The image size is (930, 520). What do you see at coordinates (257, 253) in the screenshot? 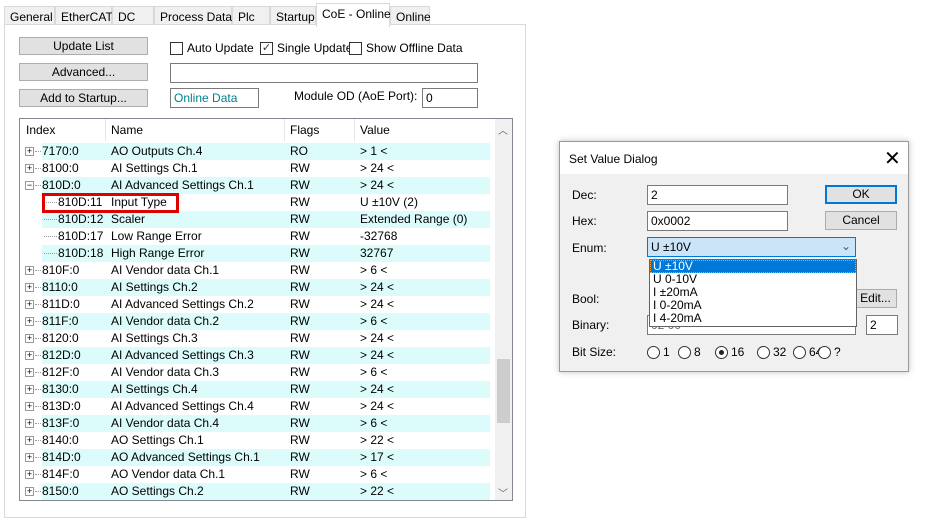
I see `table-row: 810D:18 High Range Error RW 32767` at bounding box center [257, 253].